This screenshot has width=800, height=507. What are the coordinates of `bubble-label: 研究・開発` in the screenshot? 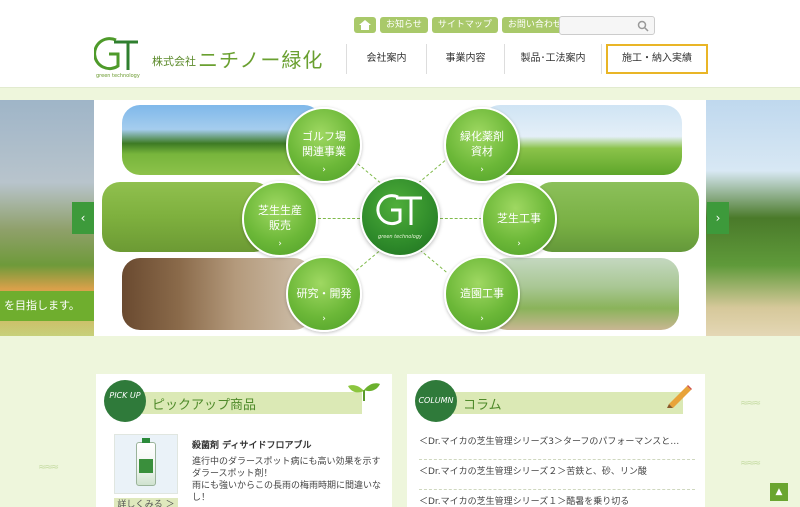 It's located at (324, 293).